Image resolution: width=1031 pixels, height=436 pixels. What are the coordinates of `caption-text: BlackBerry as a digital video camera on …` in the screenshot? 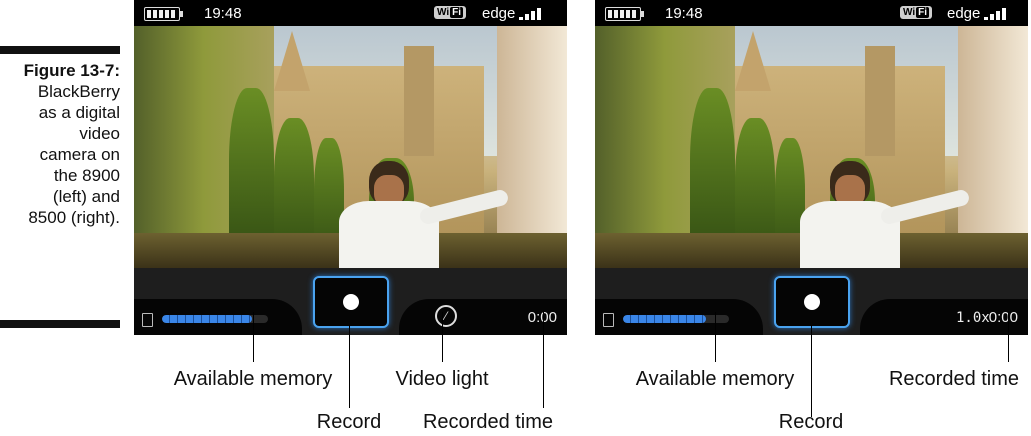 It's located at (74, 154).